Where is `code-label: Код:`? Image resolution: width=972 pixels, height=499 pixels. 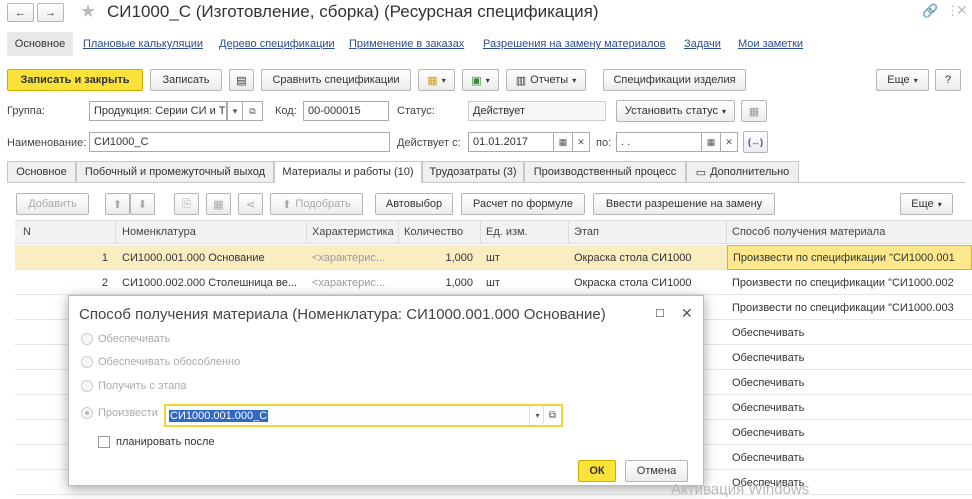
code-label: Код: is located at coordinates (286, 111).